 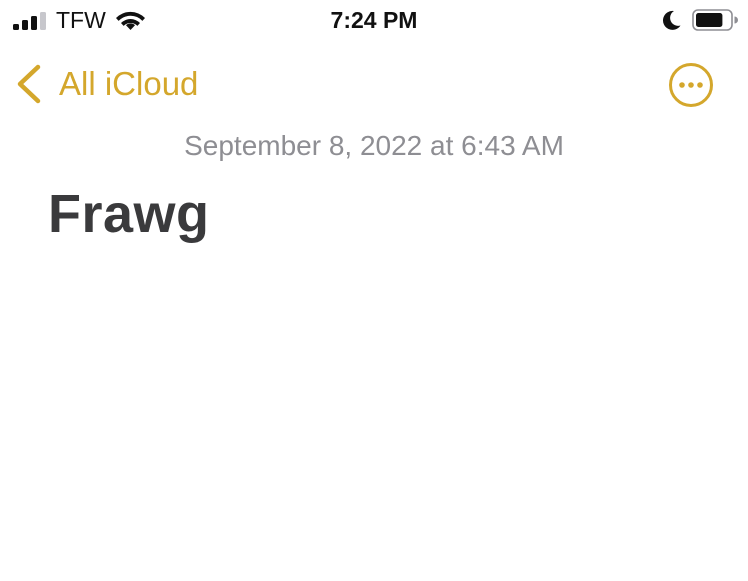 I want to click on moon-icon, so click(x=671, y=20).